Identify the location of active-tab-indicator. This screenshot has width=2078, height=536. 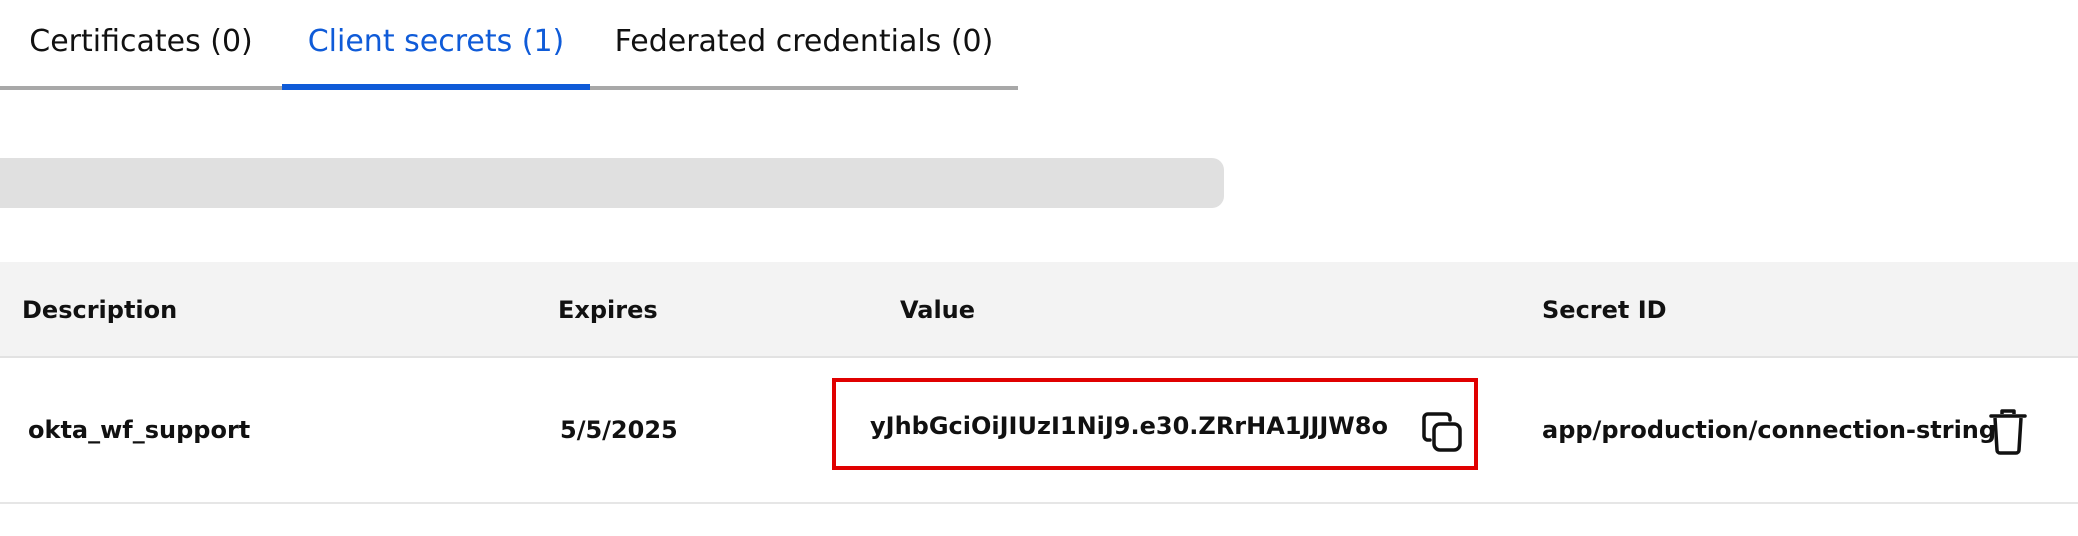
(436, 87).